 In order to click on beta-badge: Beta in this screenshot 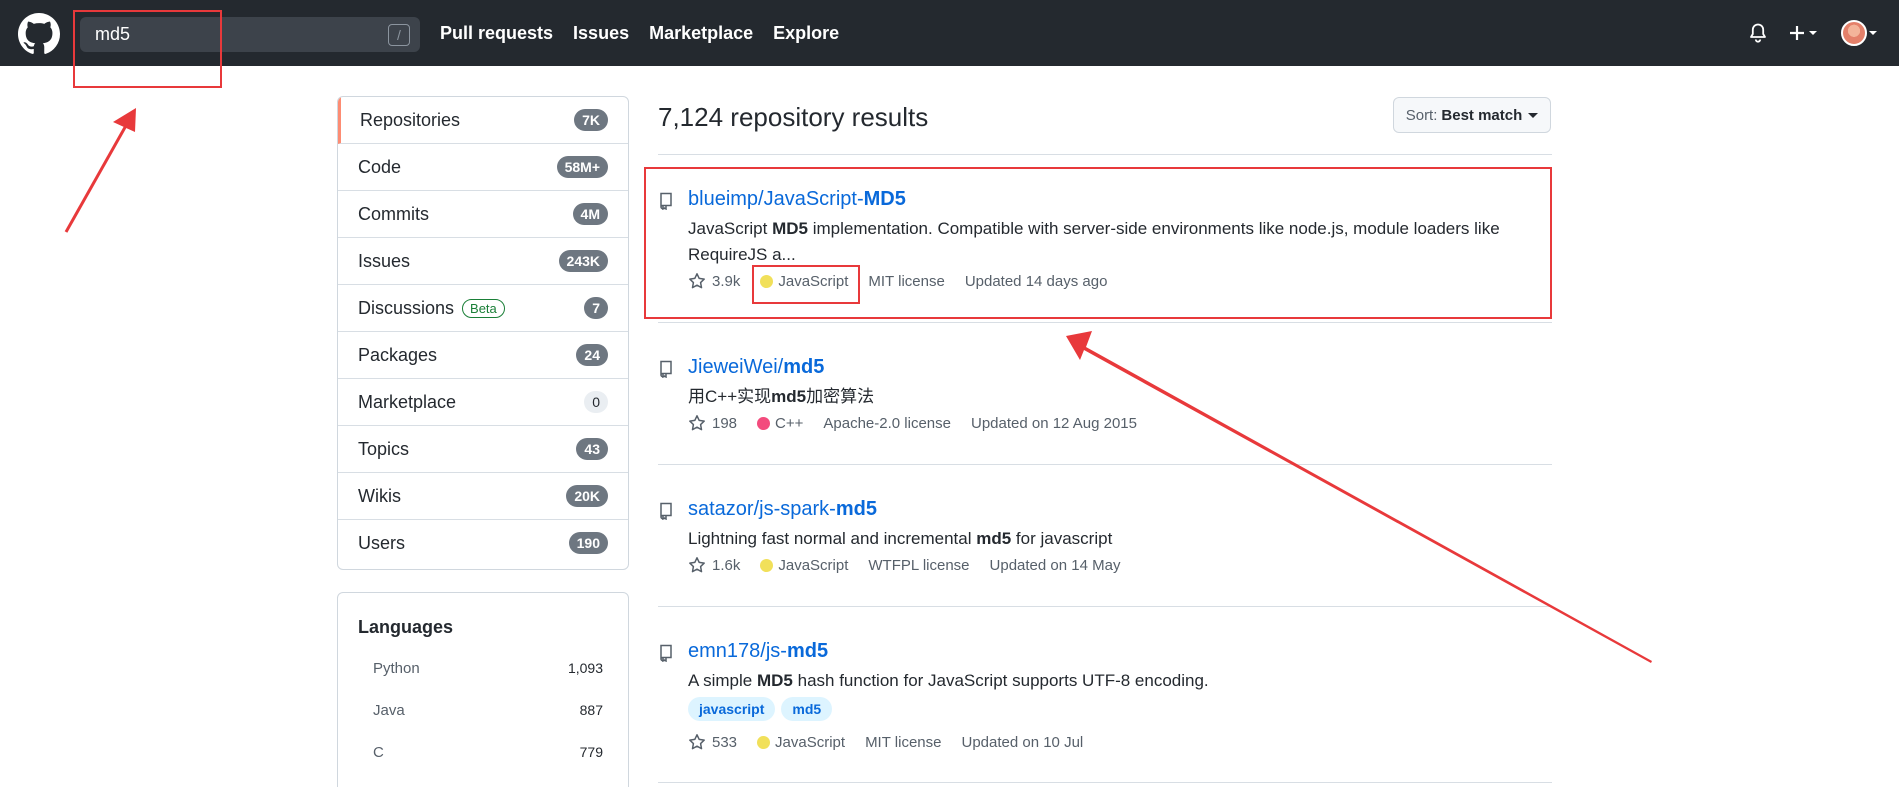, I will do `click(483, 308)`.